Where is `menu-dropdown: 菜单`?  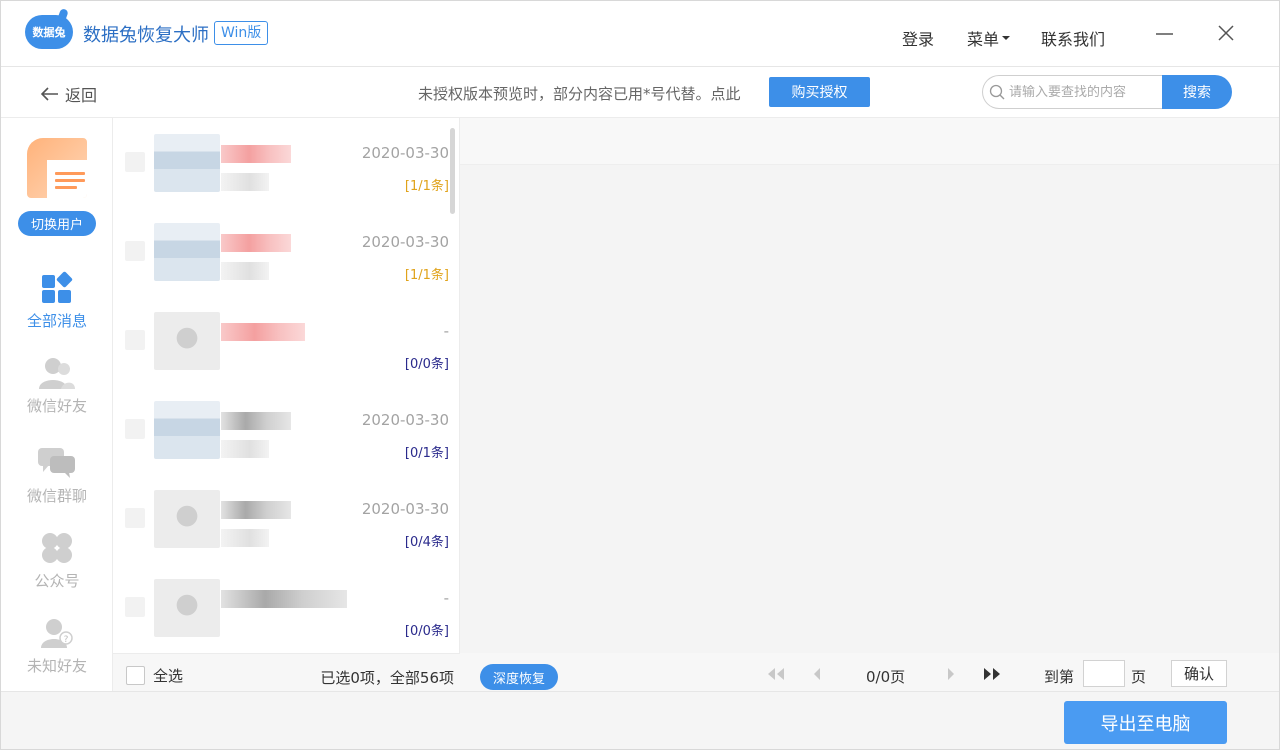 menu-dropdown: 菜单 is located at coordinates (989, 38).